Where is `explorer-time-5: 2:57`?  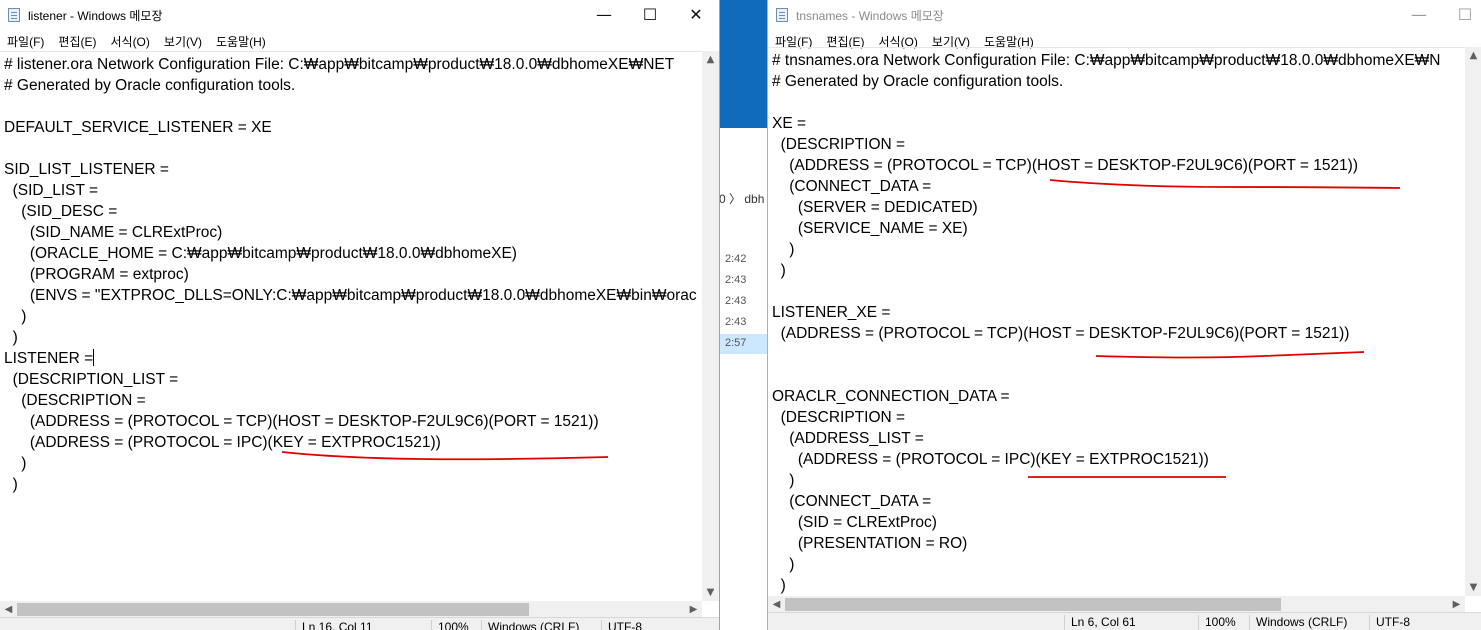
explorer-time-5: 2:57 is located at coordinates (736, 343).